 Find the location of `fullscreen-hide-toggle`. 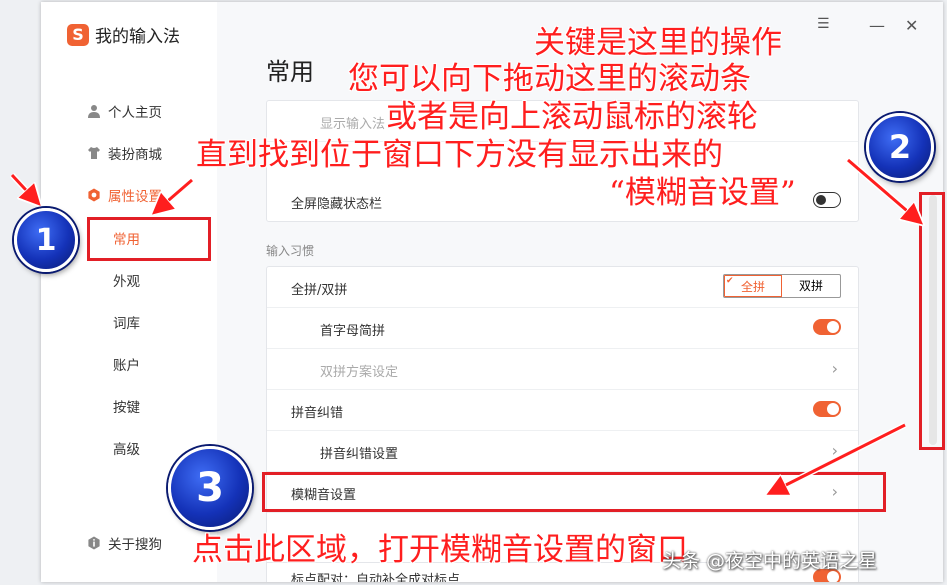

fullscreen-hide-toggle is located at coordinates (827, 200).